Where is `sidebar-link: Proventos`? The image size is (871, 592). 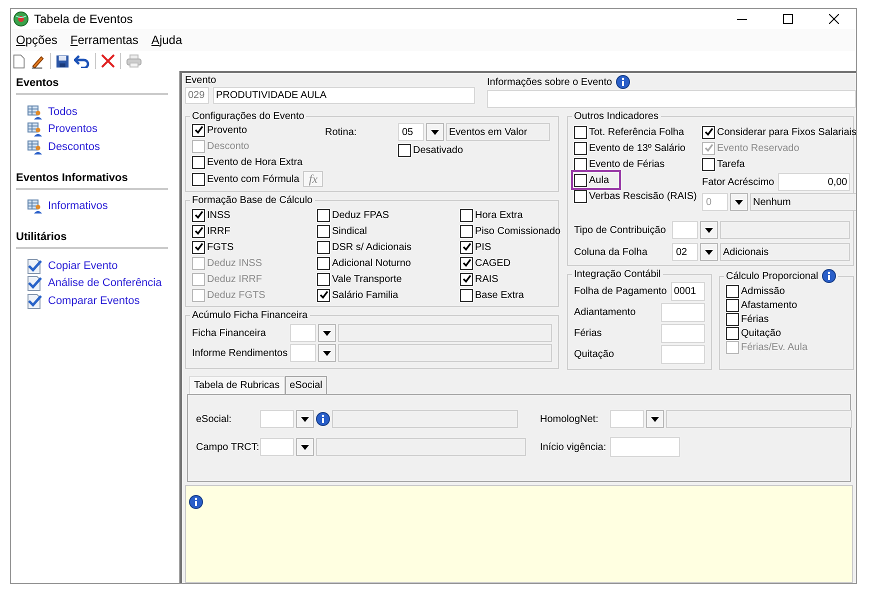
sidebar-link: Proventos is located at coordinates (73, 129).